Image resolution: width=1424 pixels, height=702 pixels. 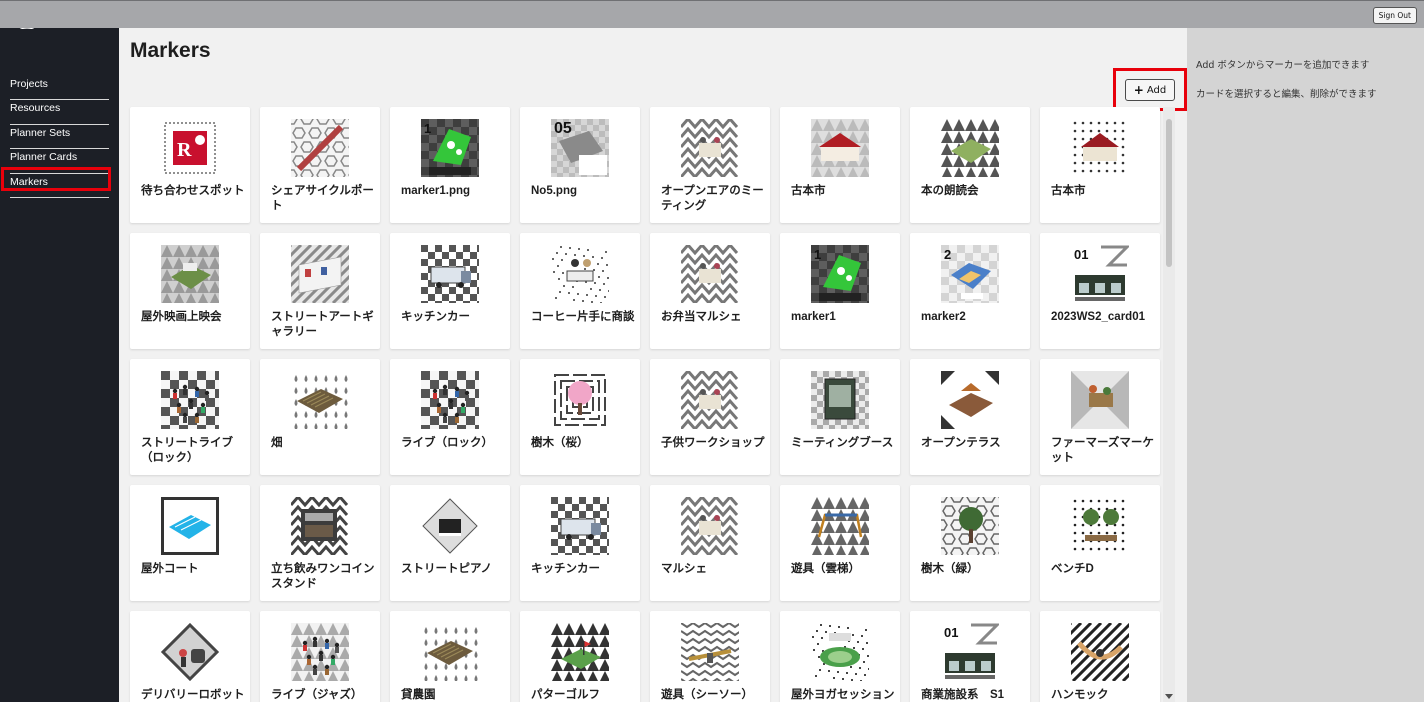 I want to click on marker-card: ストリートライブ（ロック）, so click(x=190, y=417).